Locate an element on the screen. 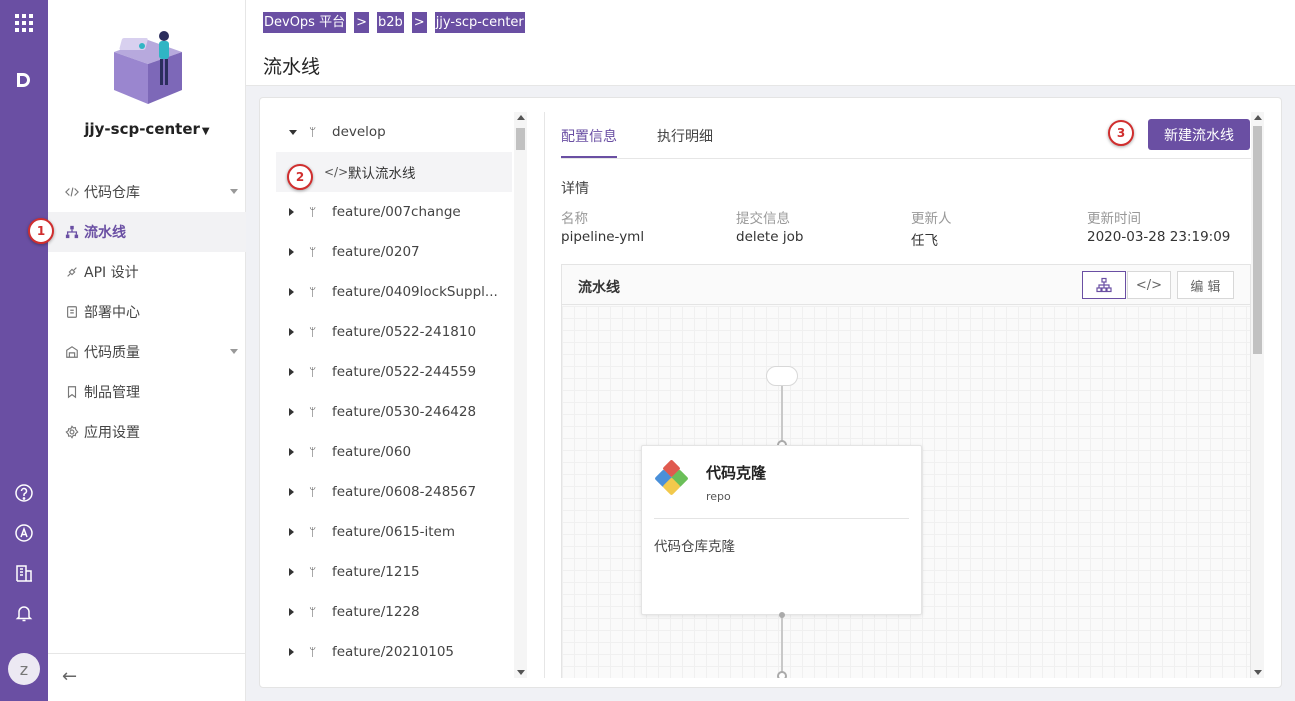 The width and height of the screenshot is (1295, 701). connector-dot is located at coordinates (782, 615).